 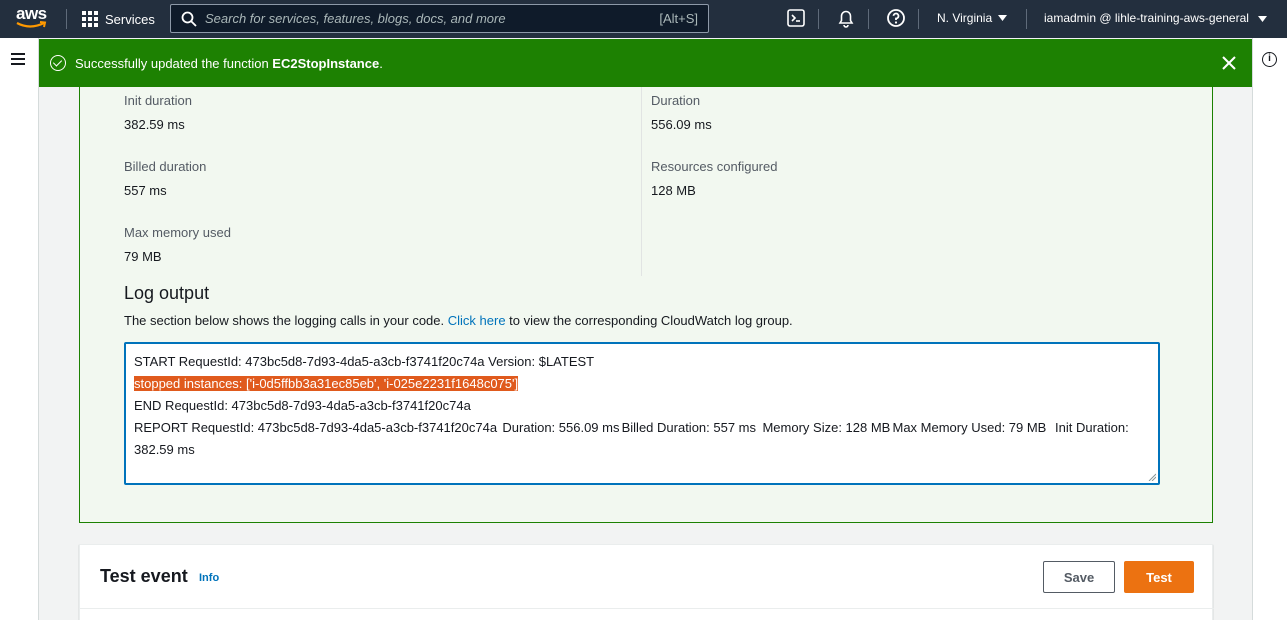 What do you see at coordinates (18, 60) in the screenshot?
I see `menu-icon` at bounding box center [18, 60].